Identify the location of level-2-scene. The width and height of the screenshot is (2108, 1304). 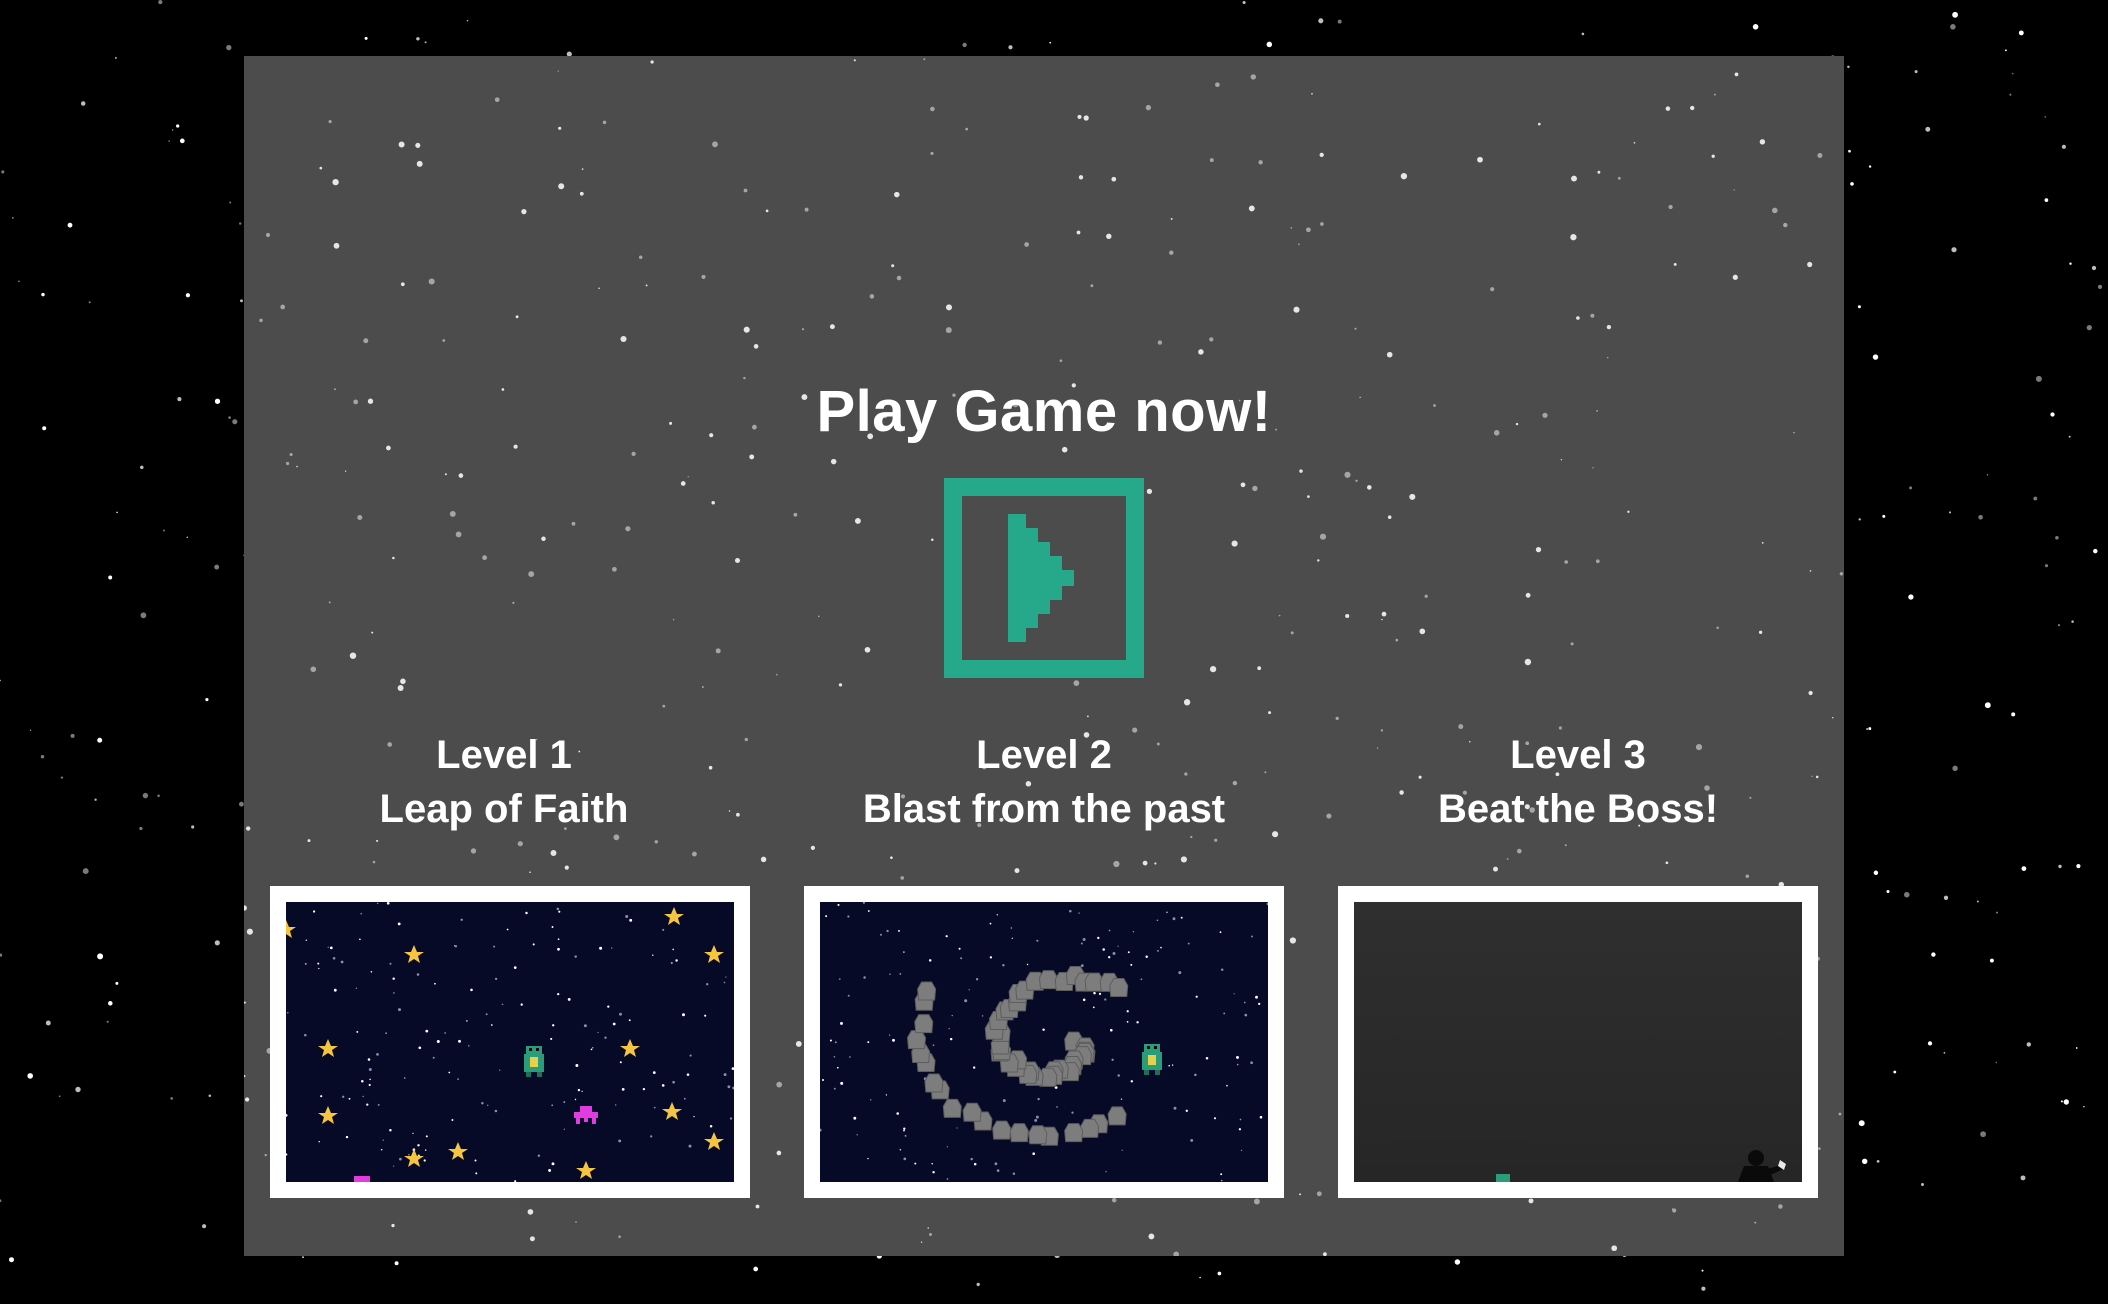
(1044, 1042).